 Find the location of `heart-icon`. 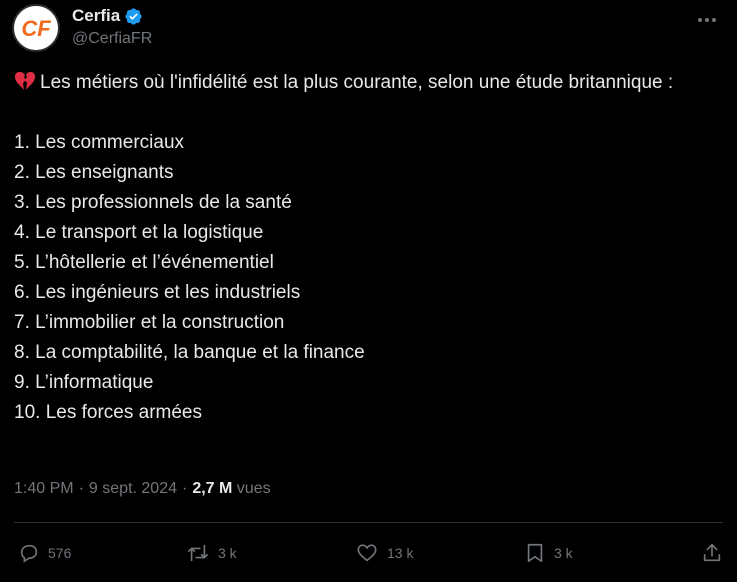

heart-icon is located at coordinates (367, 553).